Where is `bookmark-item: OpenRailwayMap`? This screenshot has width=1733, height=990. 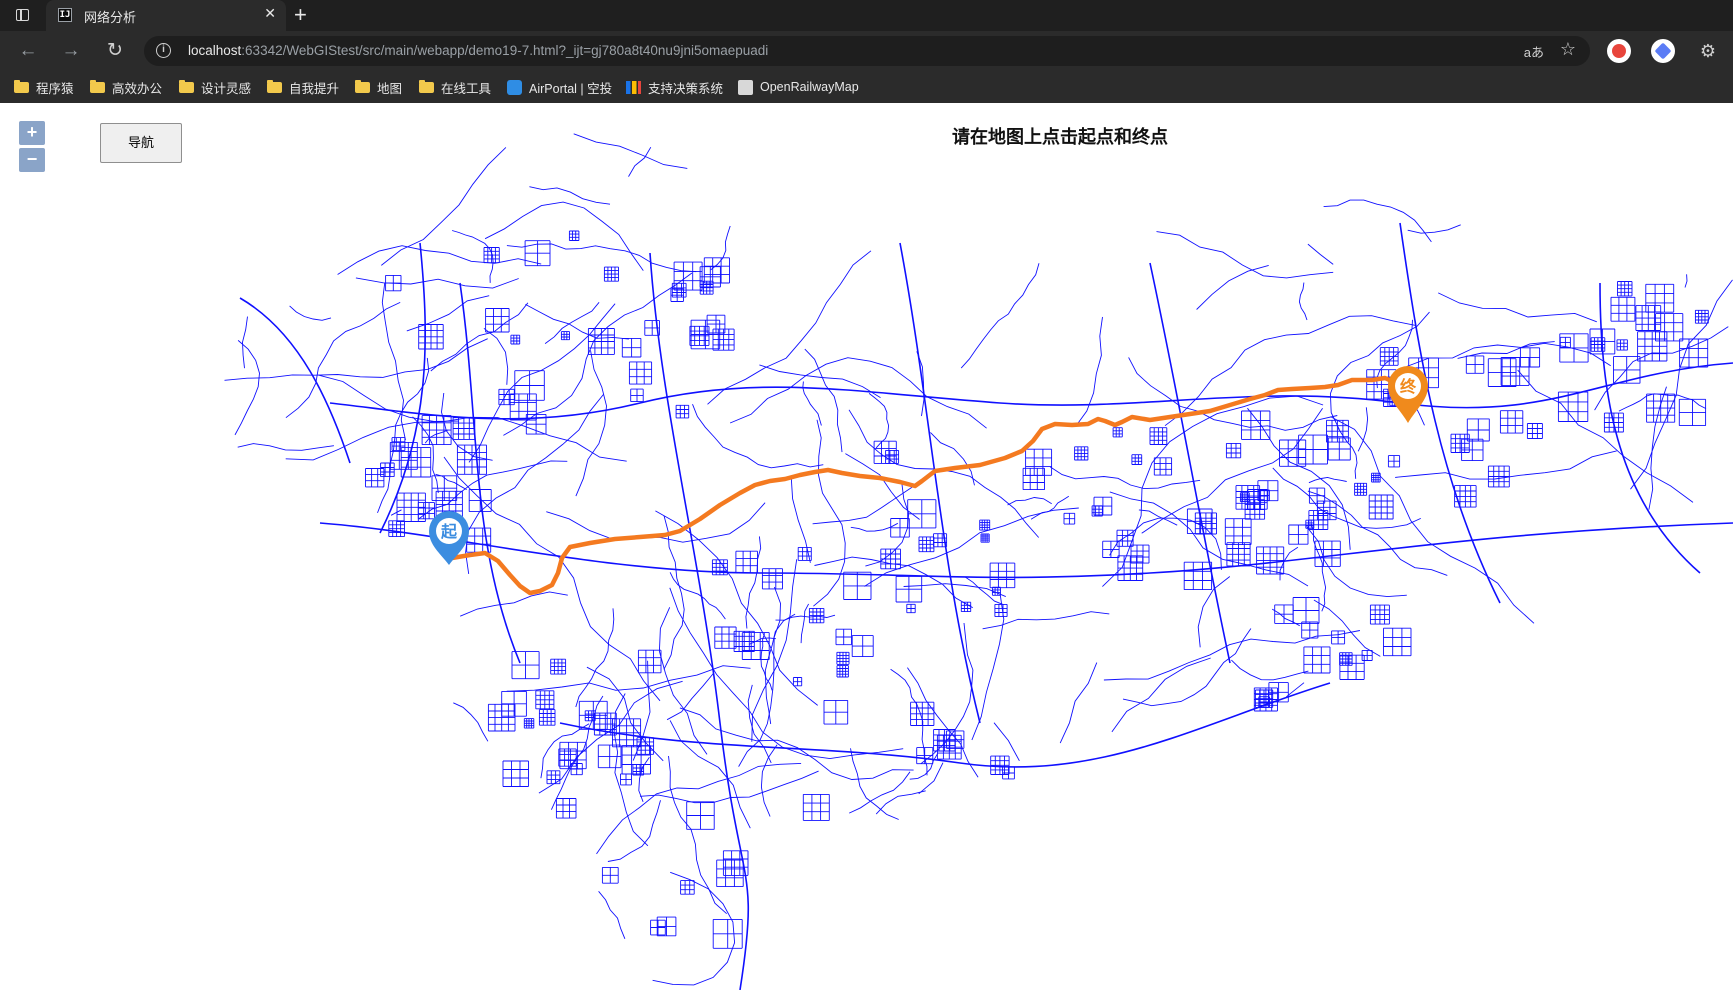
bookmark-item: OpenRailwayMap is located at coordinates (798, 87).